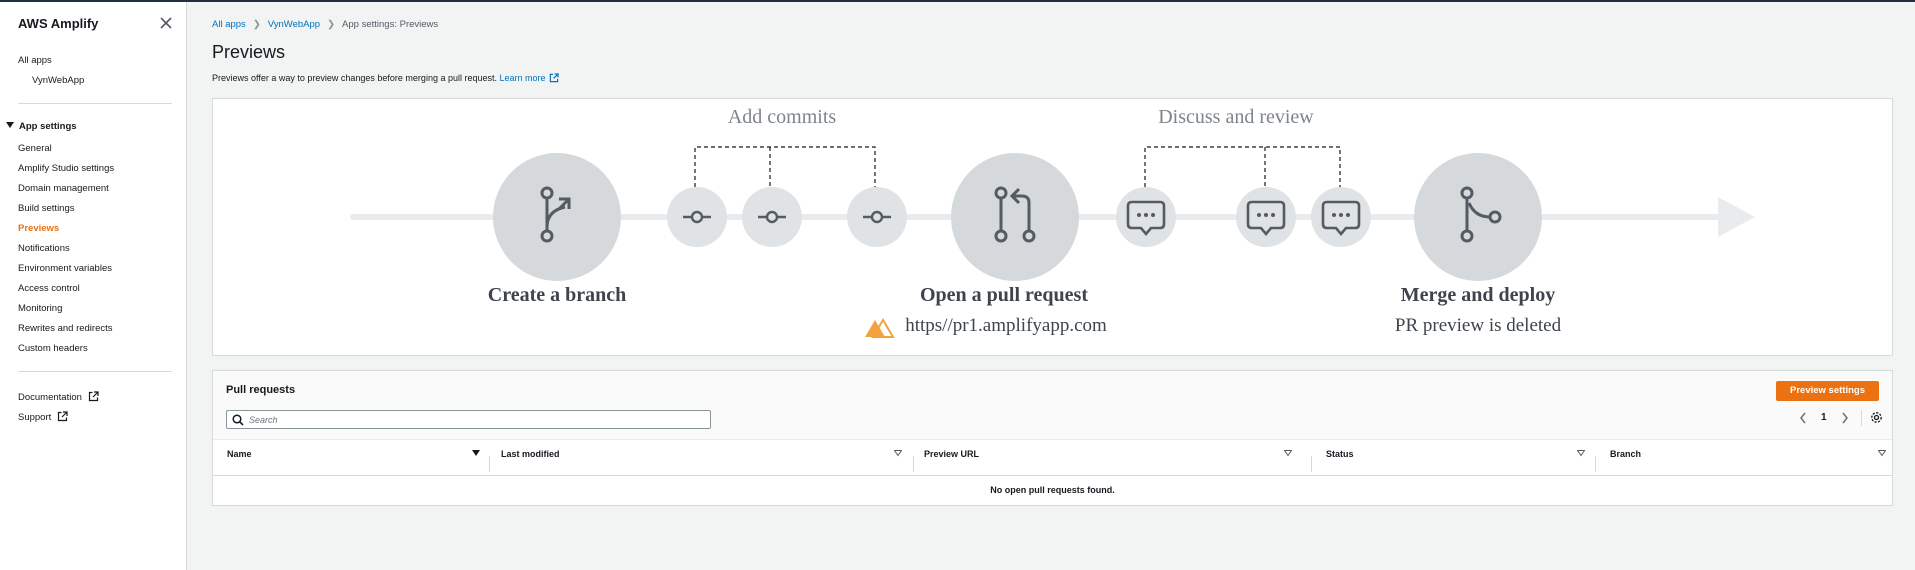 Image resolution: width=1915 pixels, height=570 pixels. I want to click on review-nodes, so click(1243, 217).